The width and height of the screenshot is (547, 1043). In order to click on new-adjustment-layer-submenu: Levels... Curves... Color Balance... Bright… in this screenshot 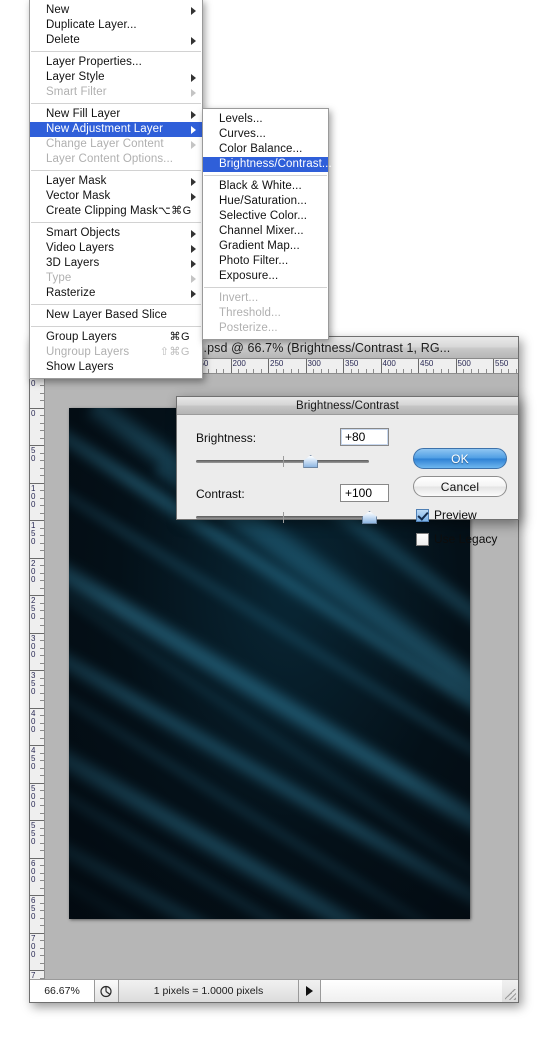, I will do `click(267, 224)`.